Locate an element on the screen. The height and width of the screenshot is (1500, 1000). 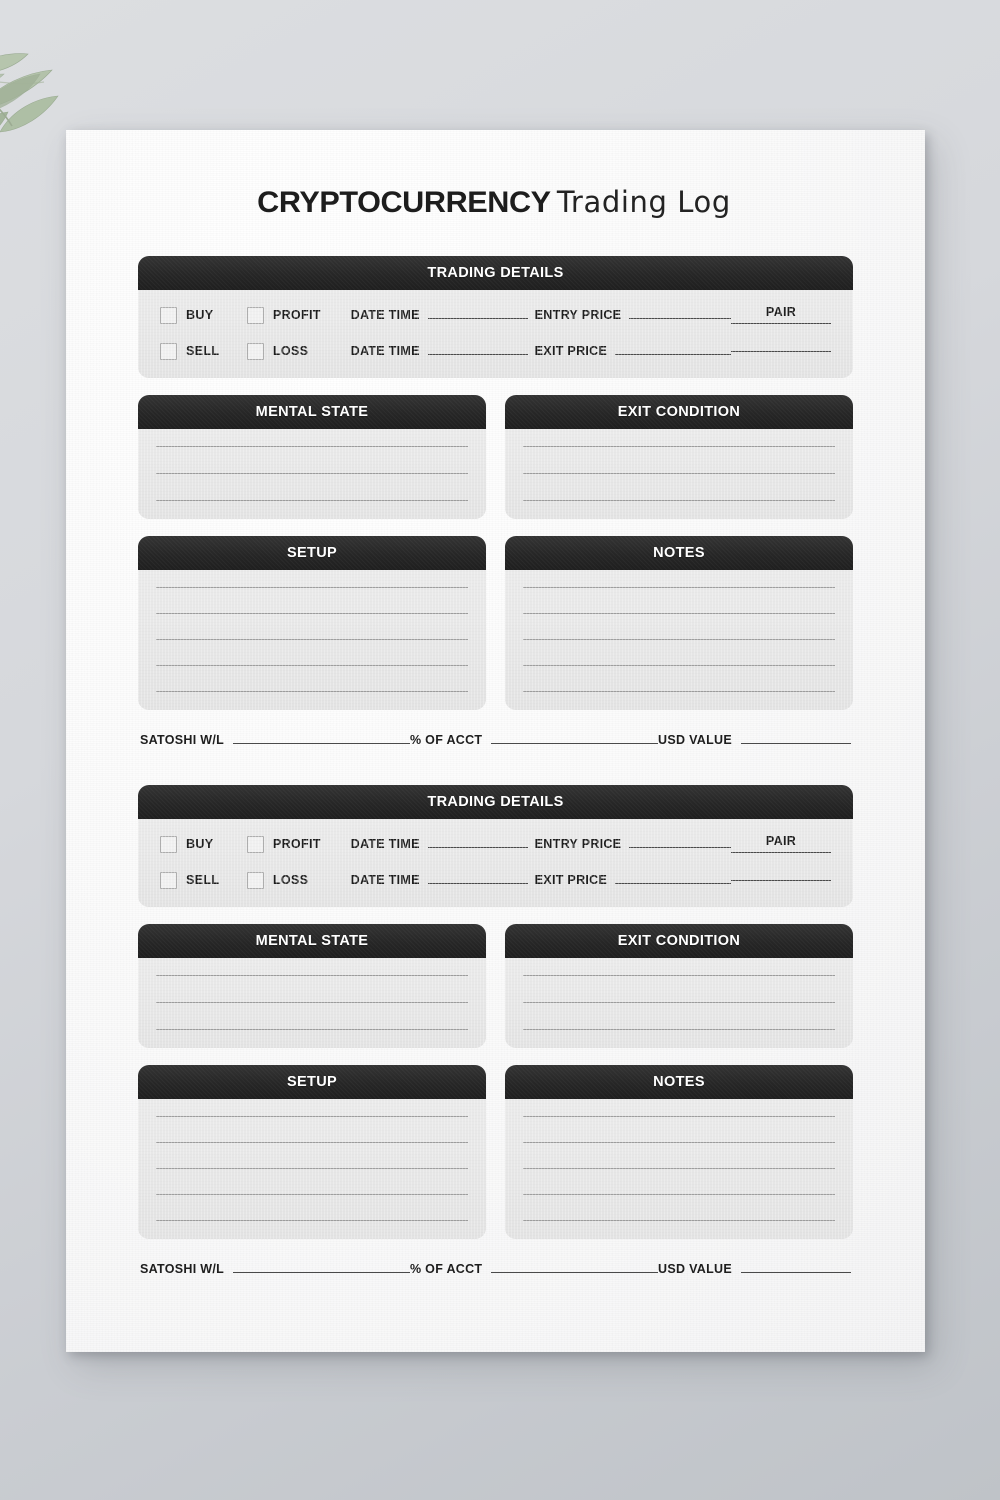
profit-checkbox-group-2: PROFIT is located at coordinates (298, 844).